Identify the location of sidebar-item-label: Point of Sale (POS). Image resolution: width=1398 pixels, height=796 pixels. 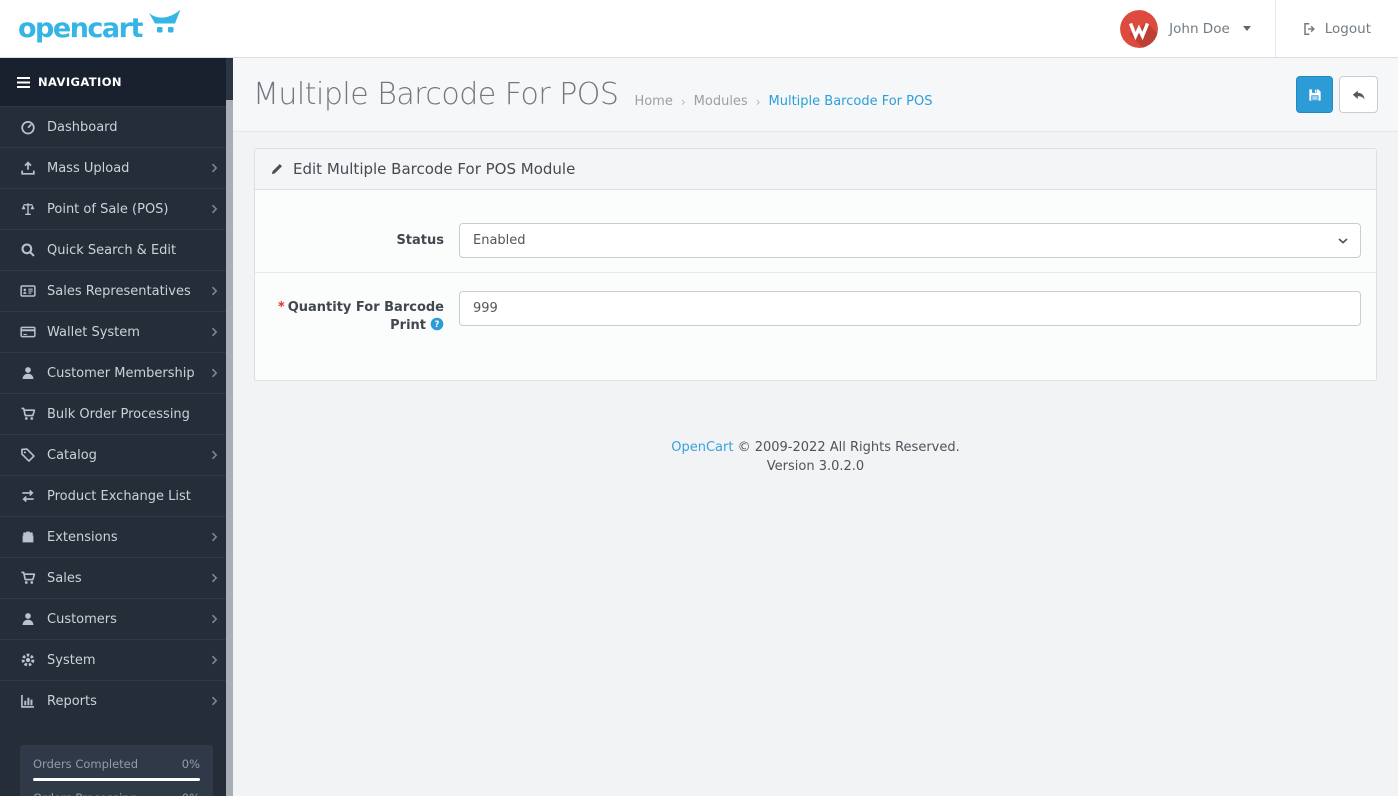
(108, 209).